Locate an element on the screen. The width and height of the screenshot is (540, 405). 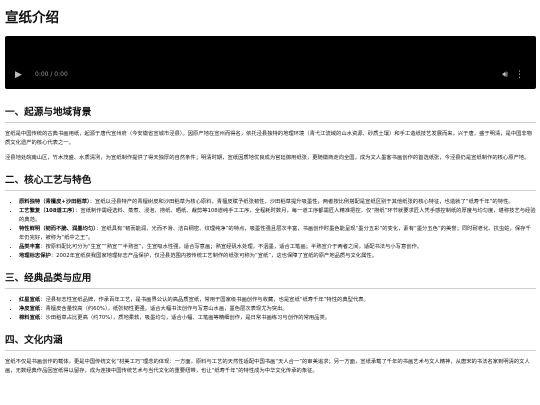
more-options-icon: ⋮ is located at coordinates (519, 75).